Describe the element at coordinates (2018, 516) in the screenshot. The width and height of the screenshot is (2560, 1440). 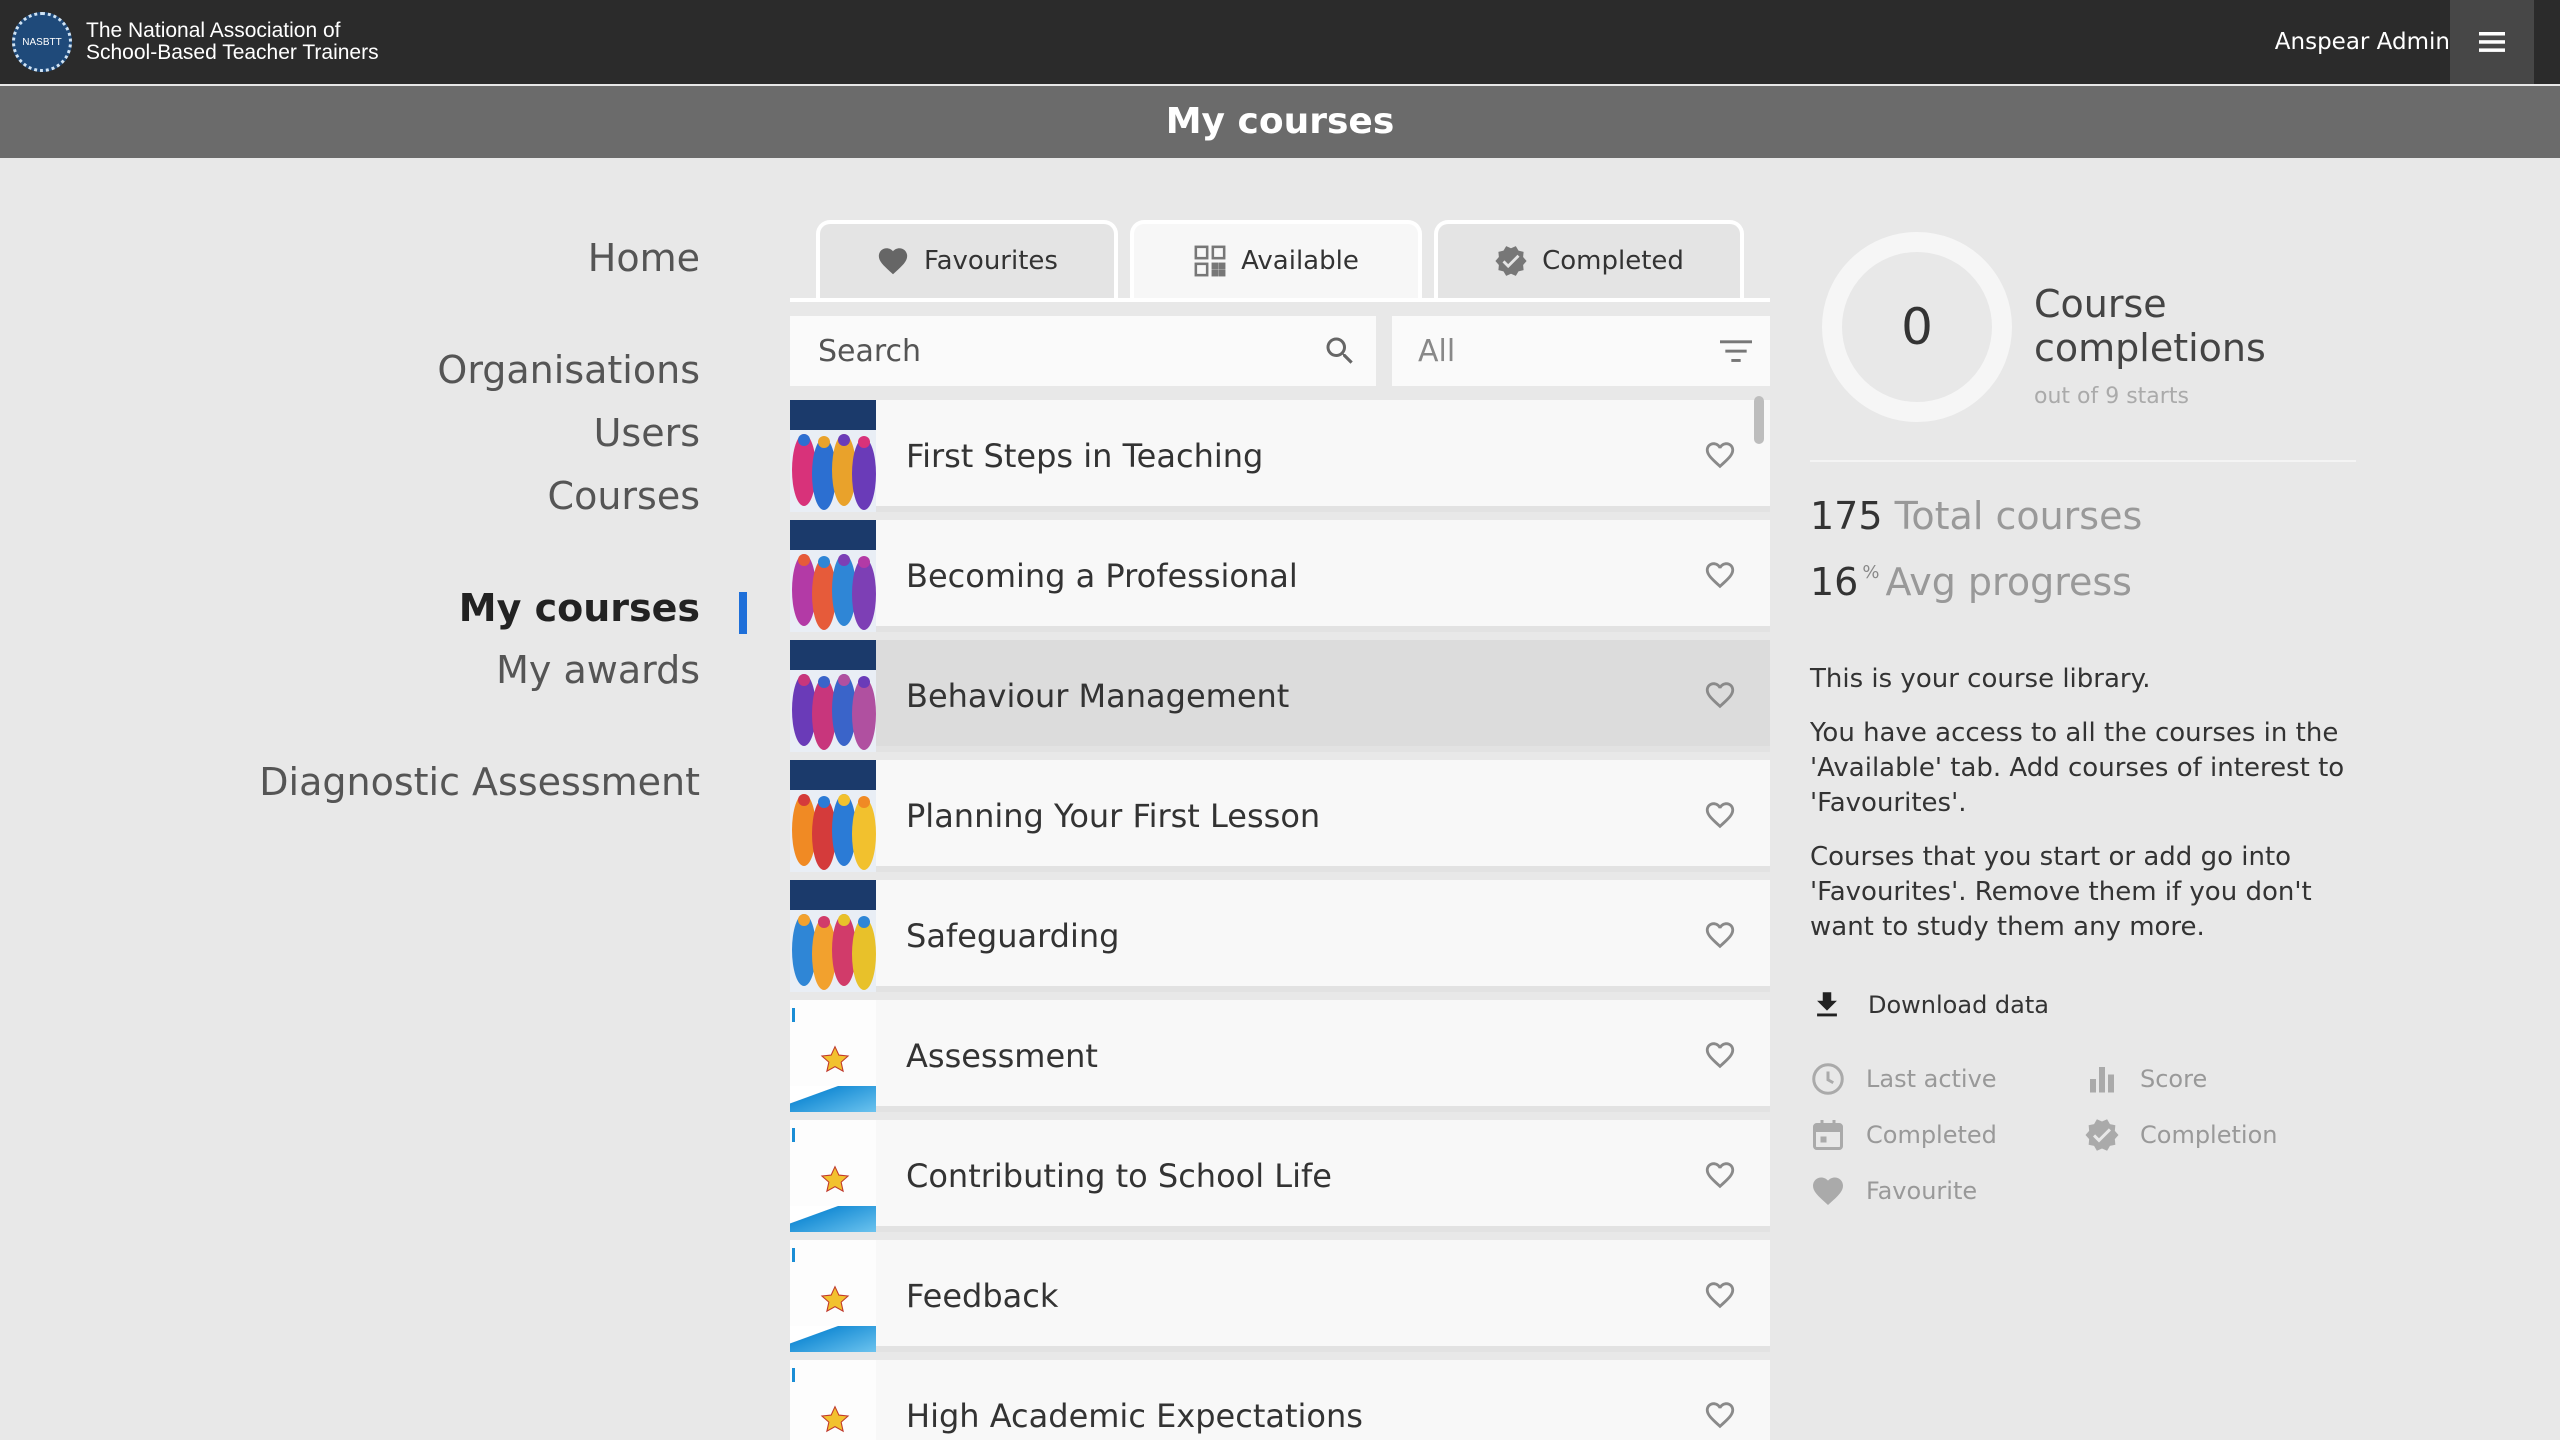
I see `total-courses-label: Total courses` at that location.